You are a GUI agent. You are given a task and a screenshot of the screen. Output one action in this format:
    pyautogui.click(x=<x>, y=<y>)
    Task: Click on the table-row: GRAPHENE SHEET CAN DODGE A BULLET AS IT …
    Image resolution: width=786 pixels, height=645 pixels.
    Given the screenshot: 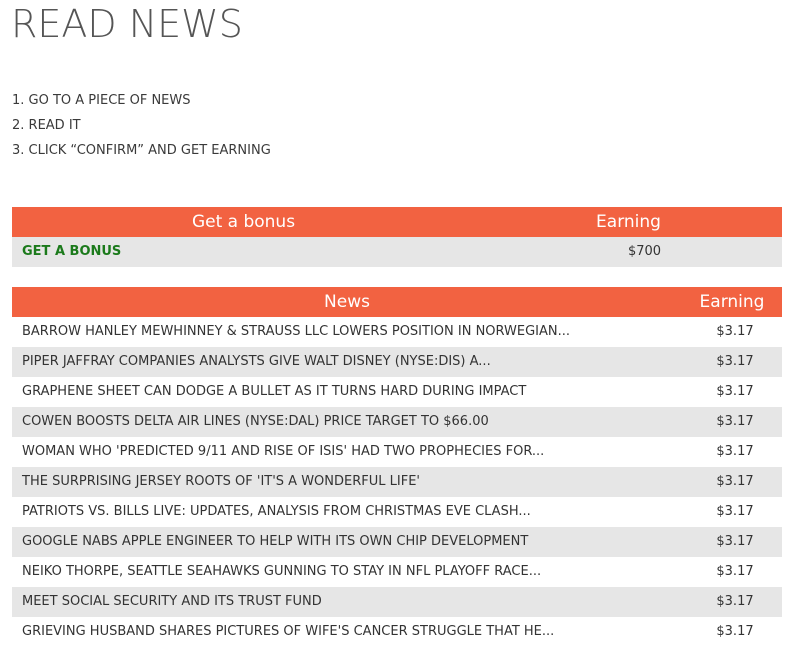 What is the action you would take?
    pyautogui.click(x=397, y=392)
    